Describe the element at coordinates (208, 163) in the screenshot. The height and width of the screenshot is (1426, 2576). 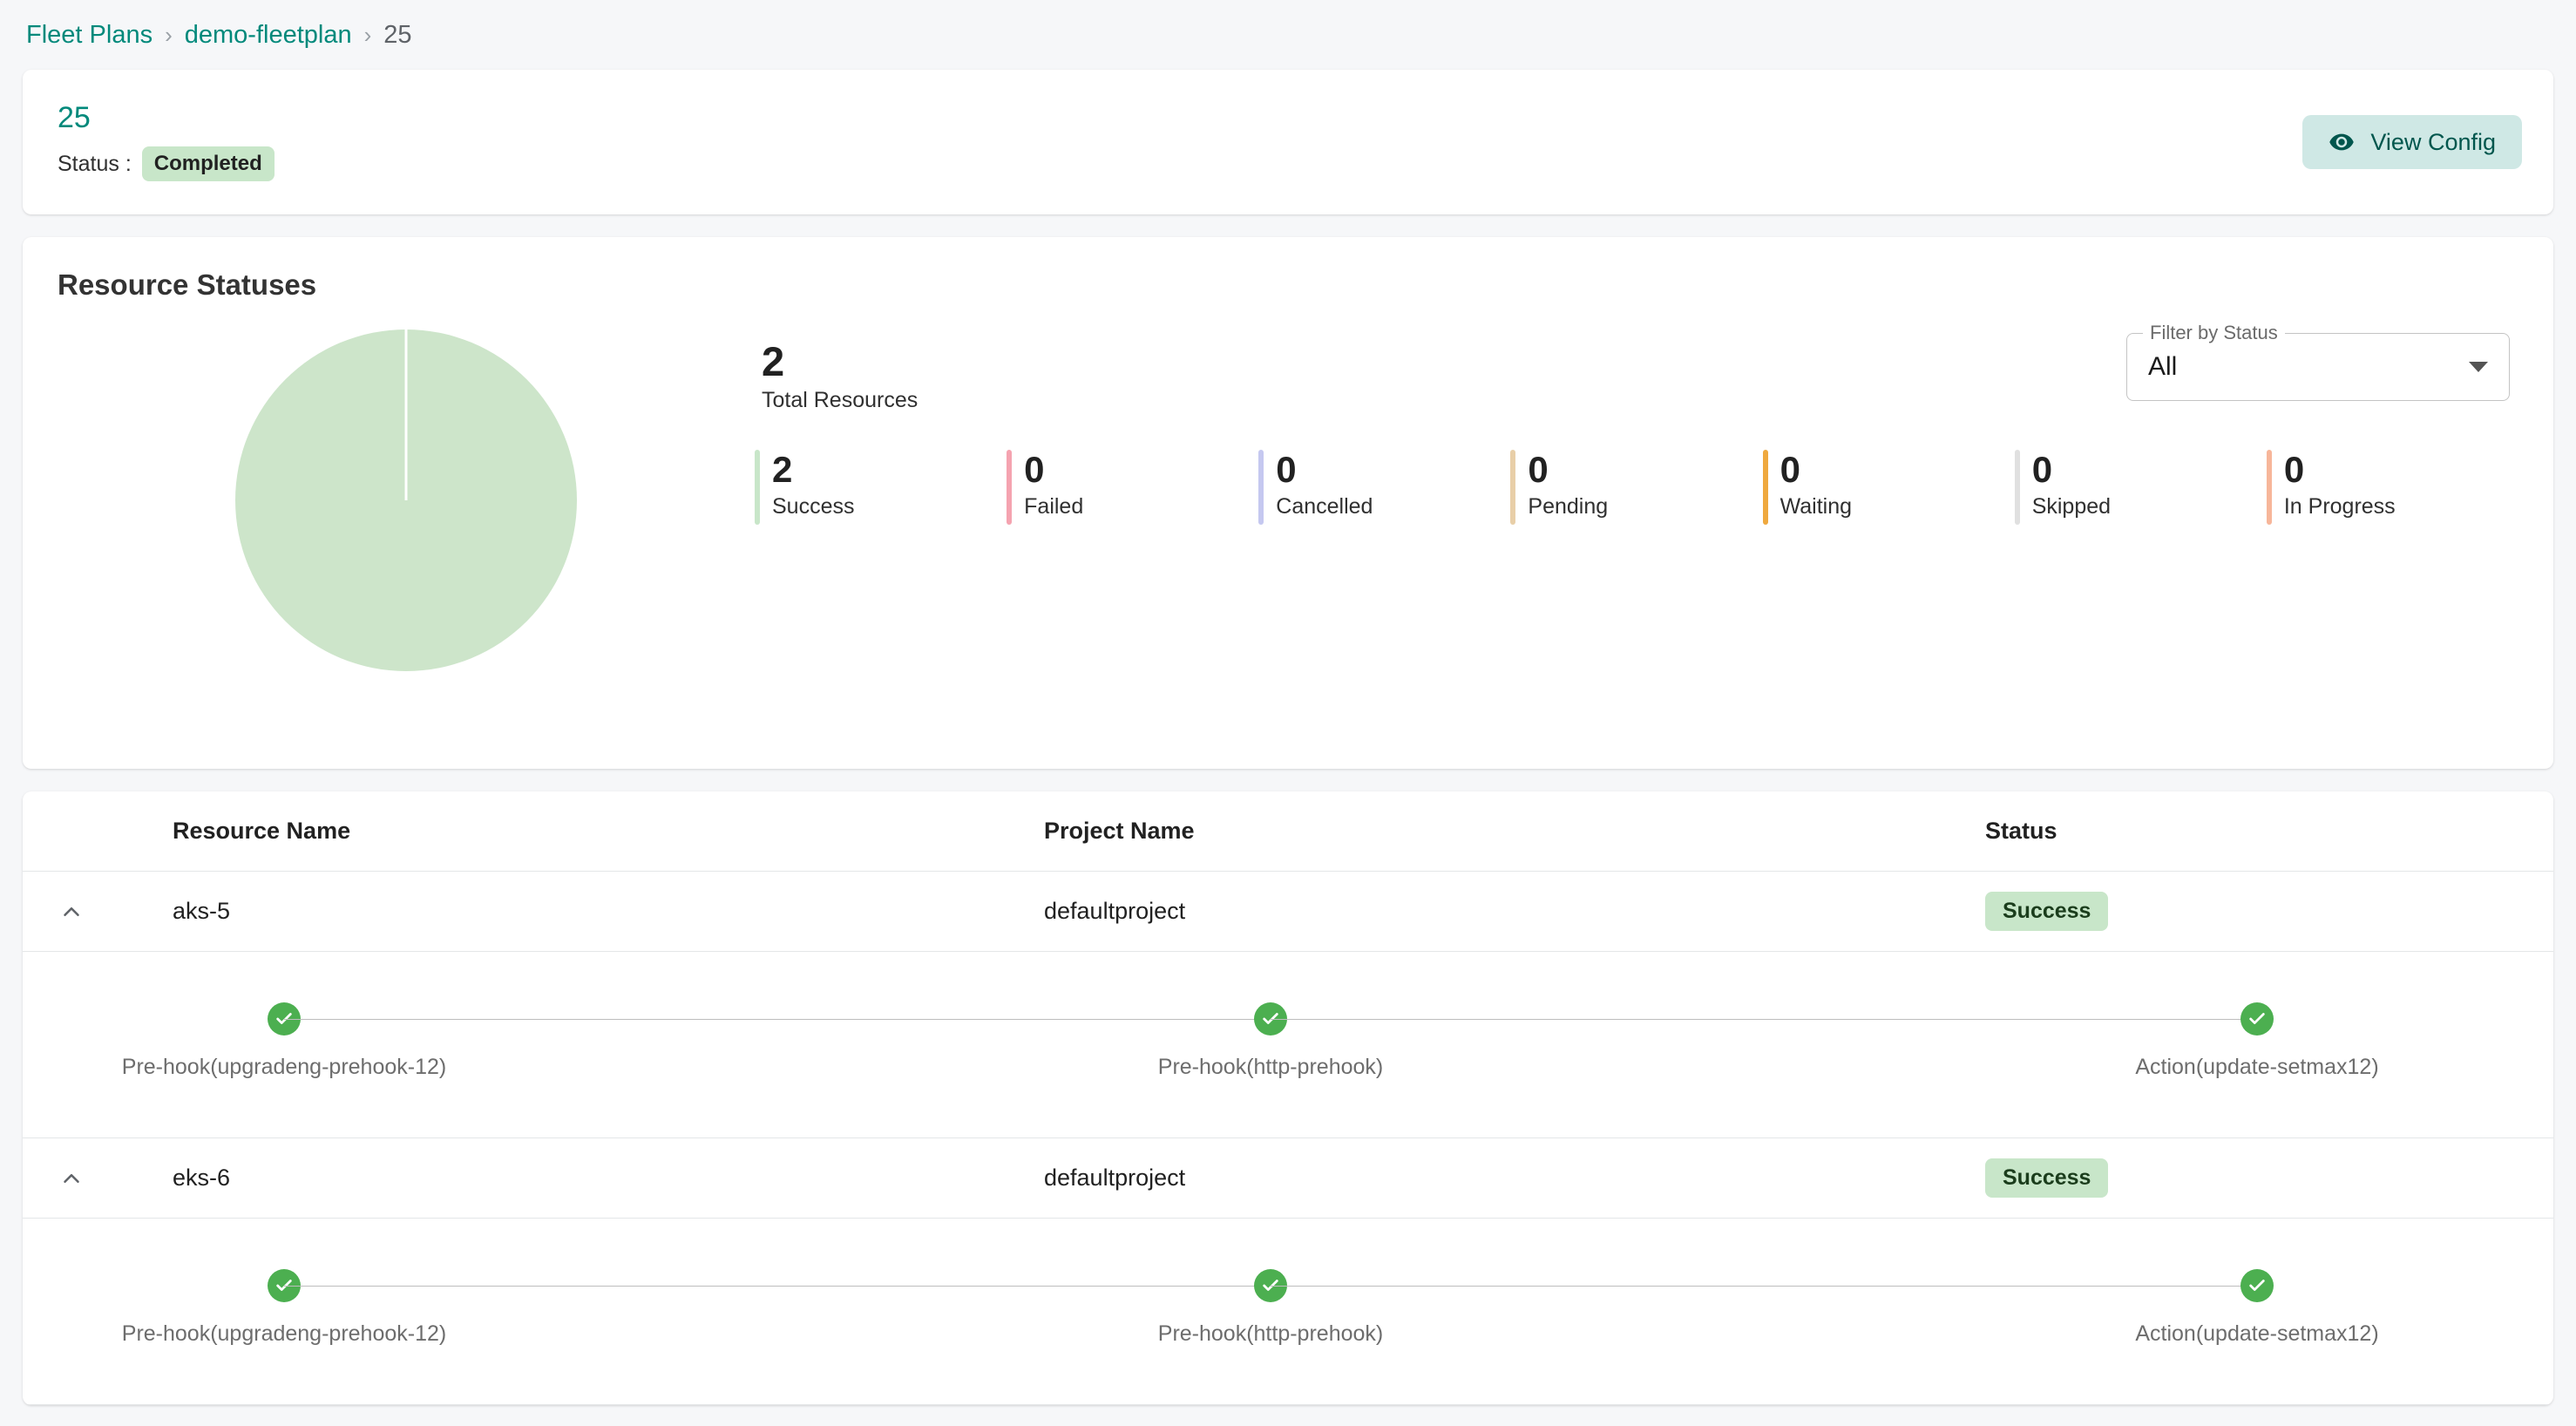
I see `status-badge: Completed` at that location.